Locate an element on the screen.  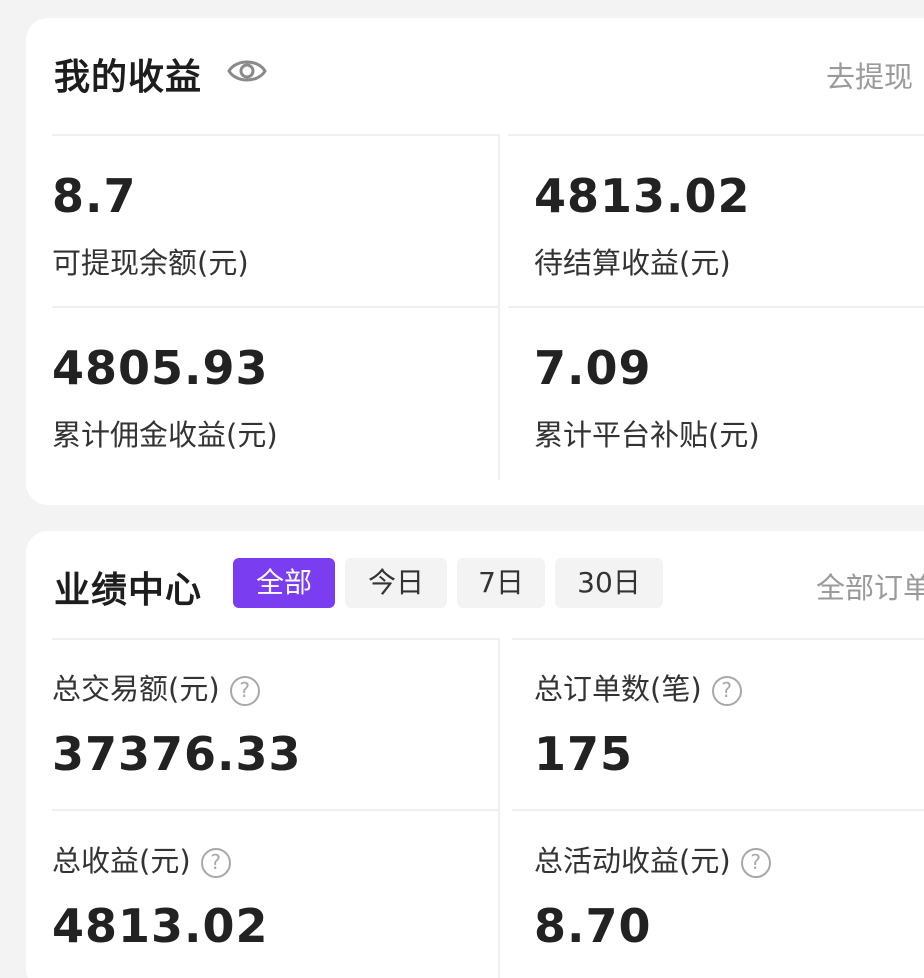
stat-label: 总收益(元) is located at coordinates (121, 861).